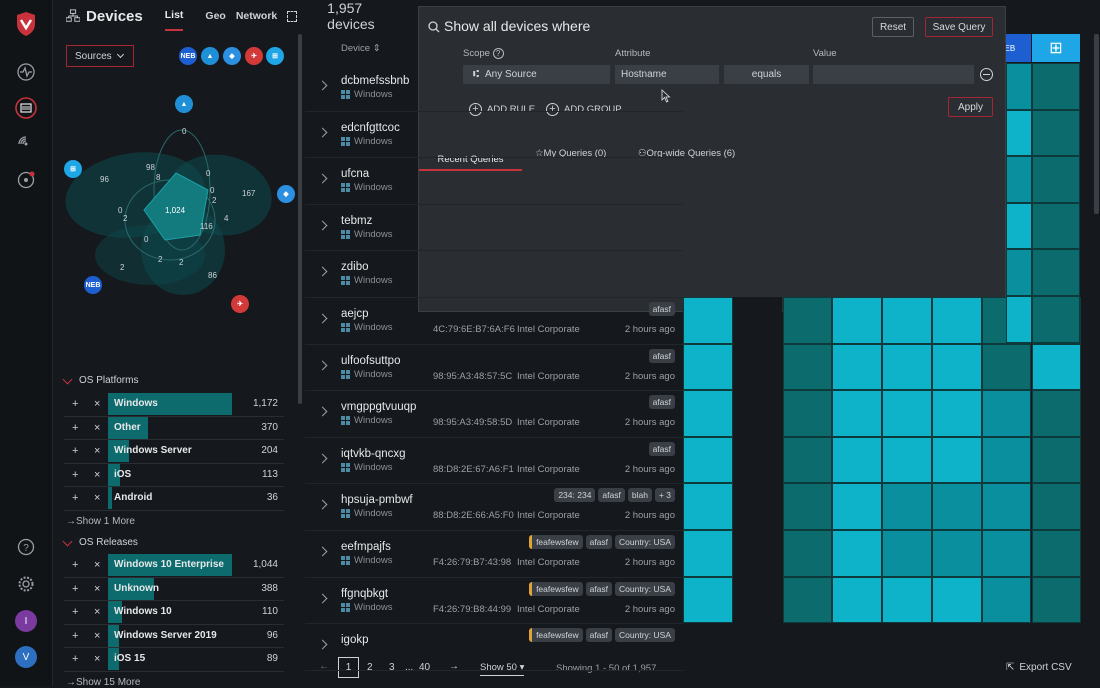  I want to click on avatar-org: I, so click(26, 621).